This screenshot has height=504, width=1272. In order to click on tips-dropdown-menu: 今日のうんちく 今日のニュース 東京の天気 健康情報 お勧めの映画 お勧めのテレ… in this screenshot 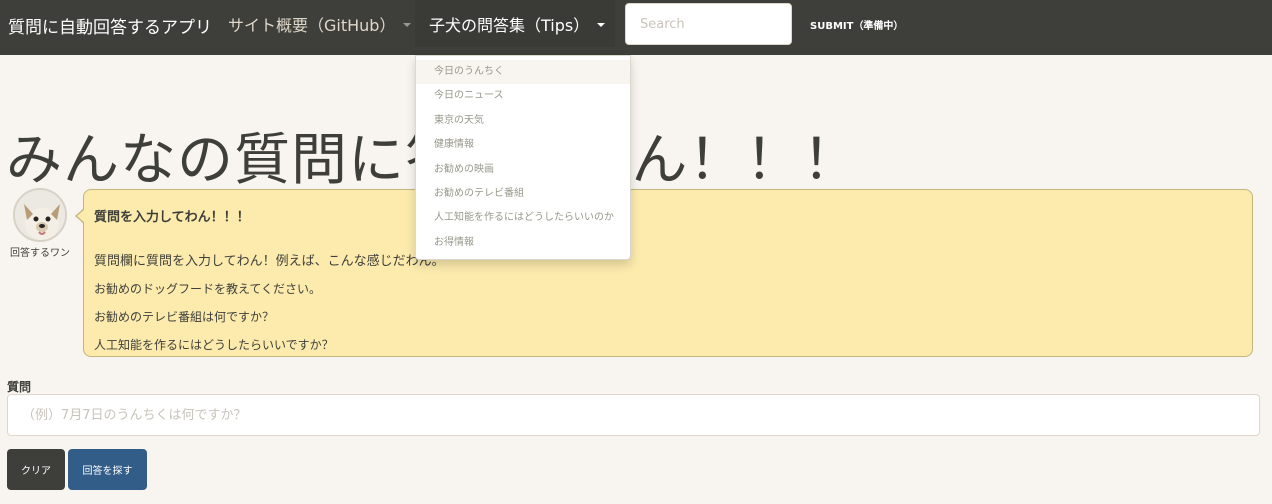, I will do `click(523, 157)`.